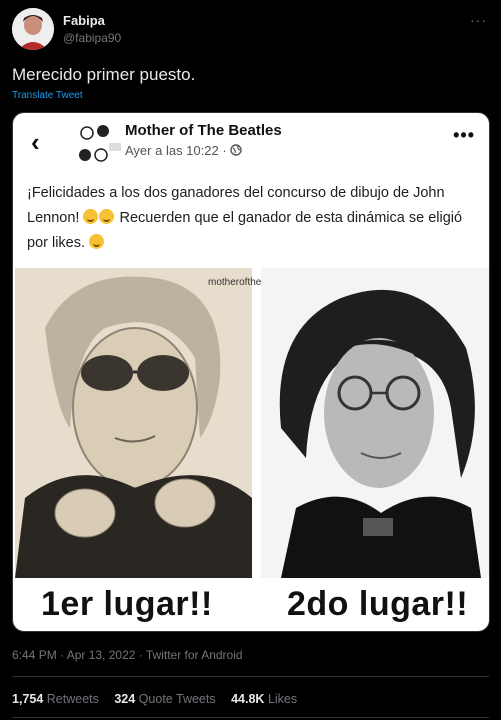 Image resolution: width=501 pixels, height=720 pixels. Describe the element at coordinates (84, 20) in the screenshot. I see `display-name: Fabipa` at that location.